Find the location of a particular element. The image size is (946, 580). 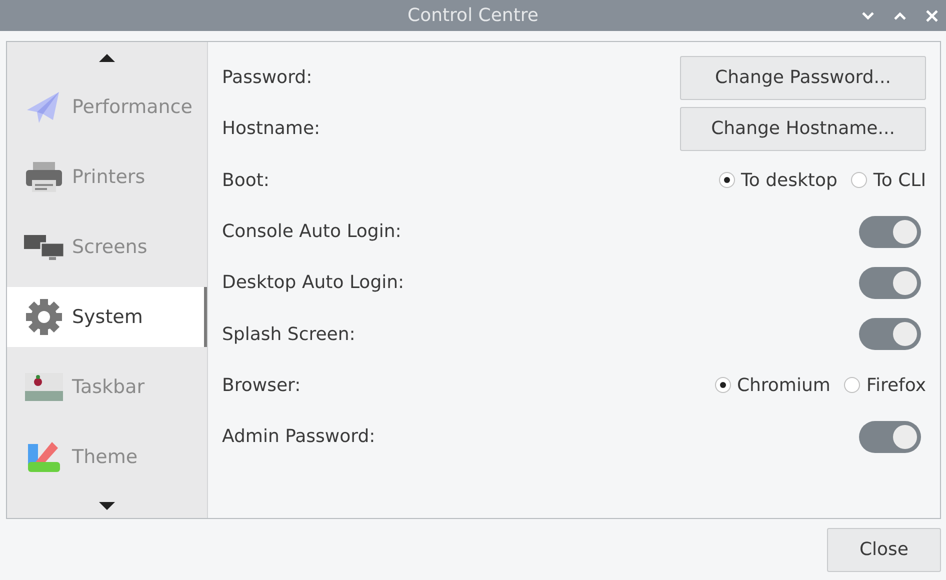

radio-option: Firefox is located at coordinates (885, 385).